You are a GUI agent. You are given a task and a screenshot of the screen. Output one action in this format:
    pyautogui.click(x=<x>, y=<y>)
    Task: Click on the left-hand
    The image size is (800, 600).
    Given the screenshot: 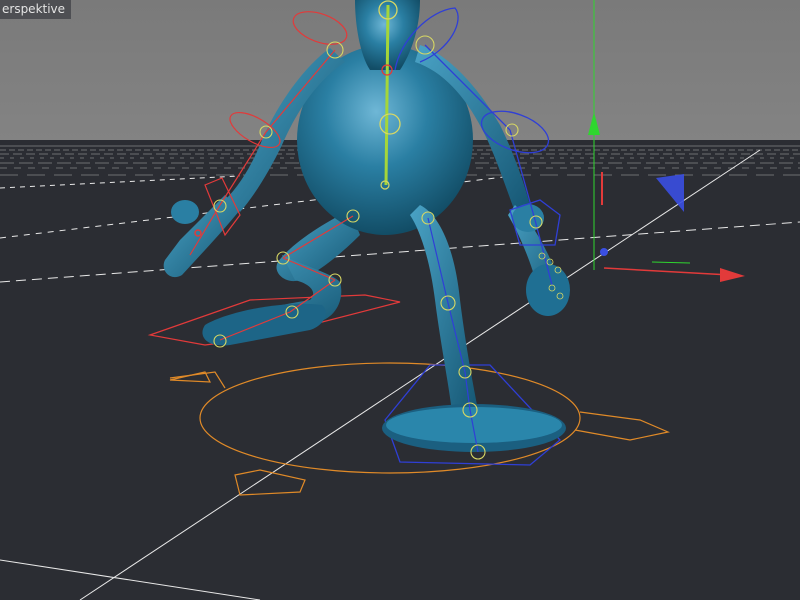 What is the action you would take?
    pyautogui.click(x=185, y=212)
    